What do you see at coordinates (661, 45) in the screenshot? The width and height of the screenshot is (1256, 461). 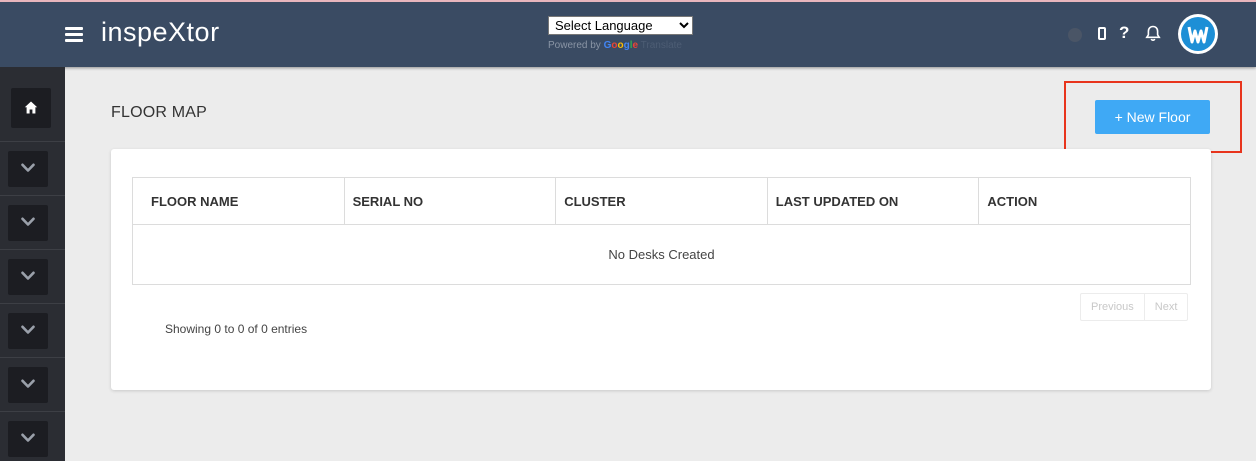 I see `translate-link: Translate` at bounding box center [661, 45].